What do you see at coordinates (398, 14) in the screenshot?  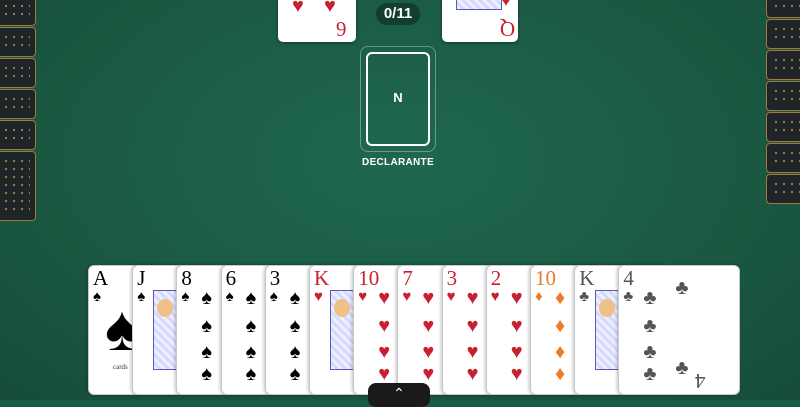 I see `trick-counter: 0/11` at bounding box center [398, 14].